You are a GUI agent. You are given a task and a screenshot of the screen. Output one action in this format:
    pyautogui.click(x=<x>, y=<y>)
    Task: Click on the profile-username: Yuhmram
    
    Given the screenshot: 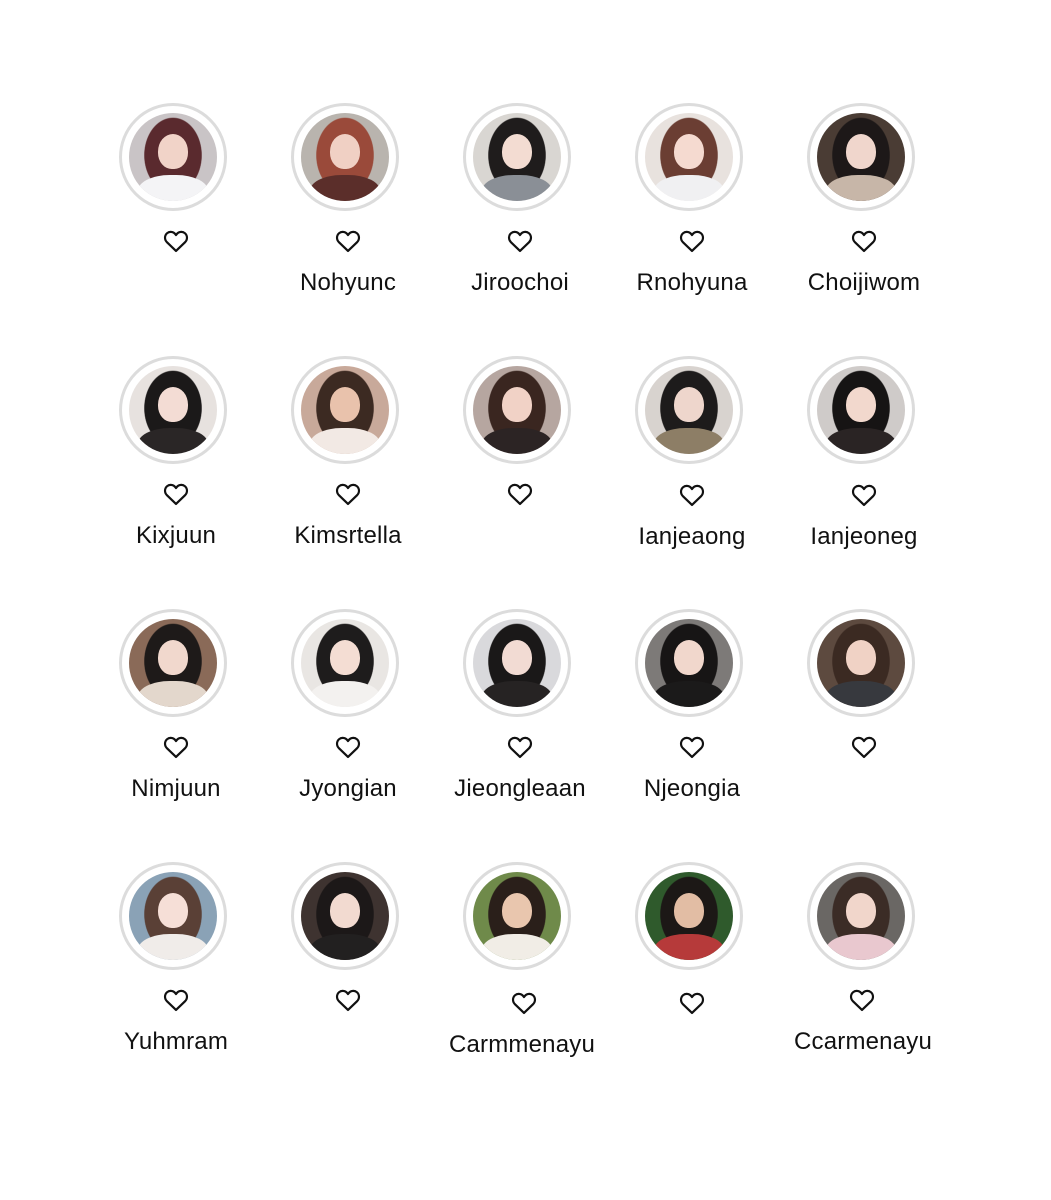 What is the action you would take?
    pyautogui.click(x=176, y=1042)
    